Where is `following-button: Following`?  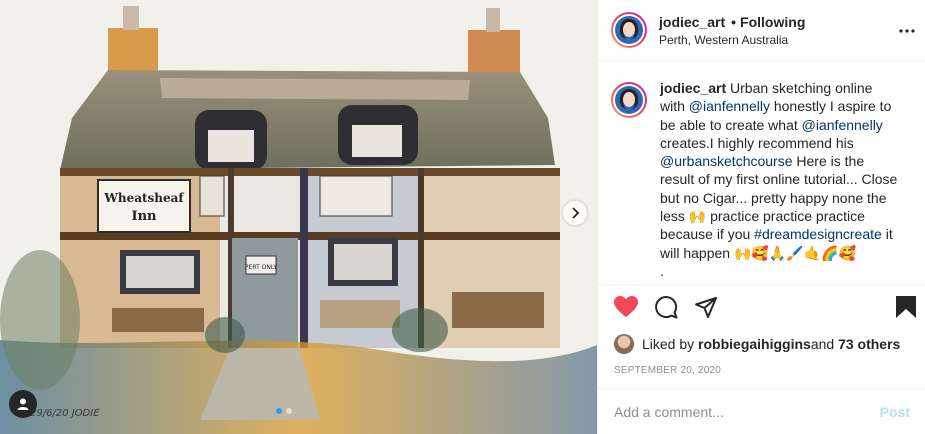
following-button: Following is located at coordinates (772, 22).